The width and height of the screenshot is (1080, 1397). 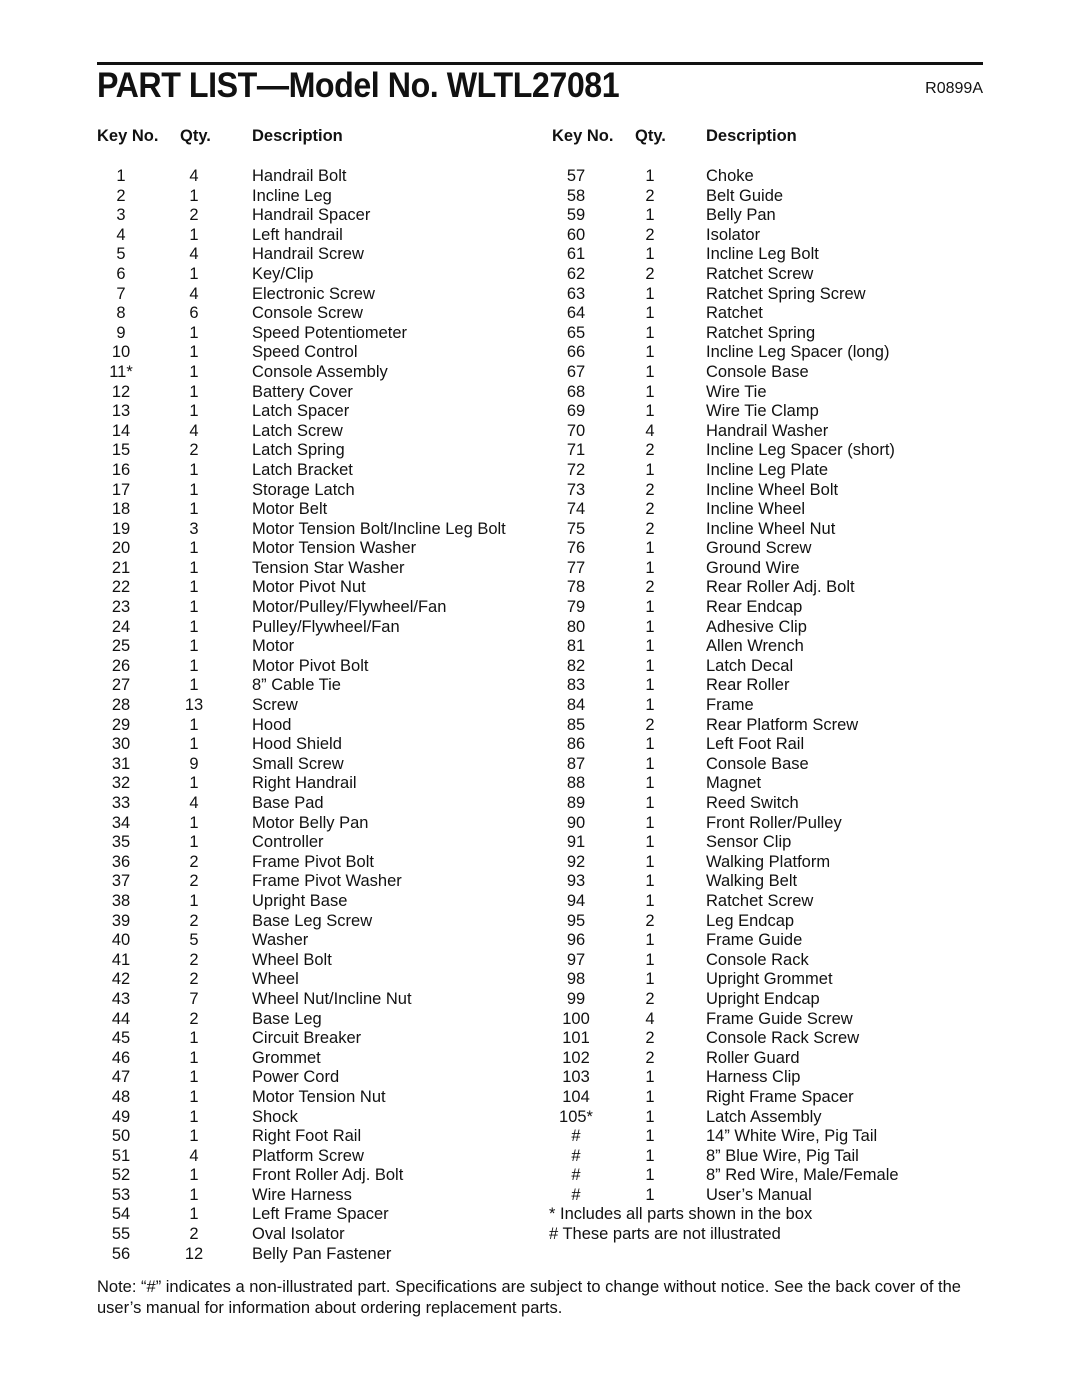 What do you see at coordinates (756, 509) in the screenshot?
I see `part-description: Incline Wheel` at bounding box center [756, 509].